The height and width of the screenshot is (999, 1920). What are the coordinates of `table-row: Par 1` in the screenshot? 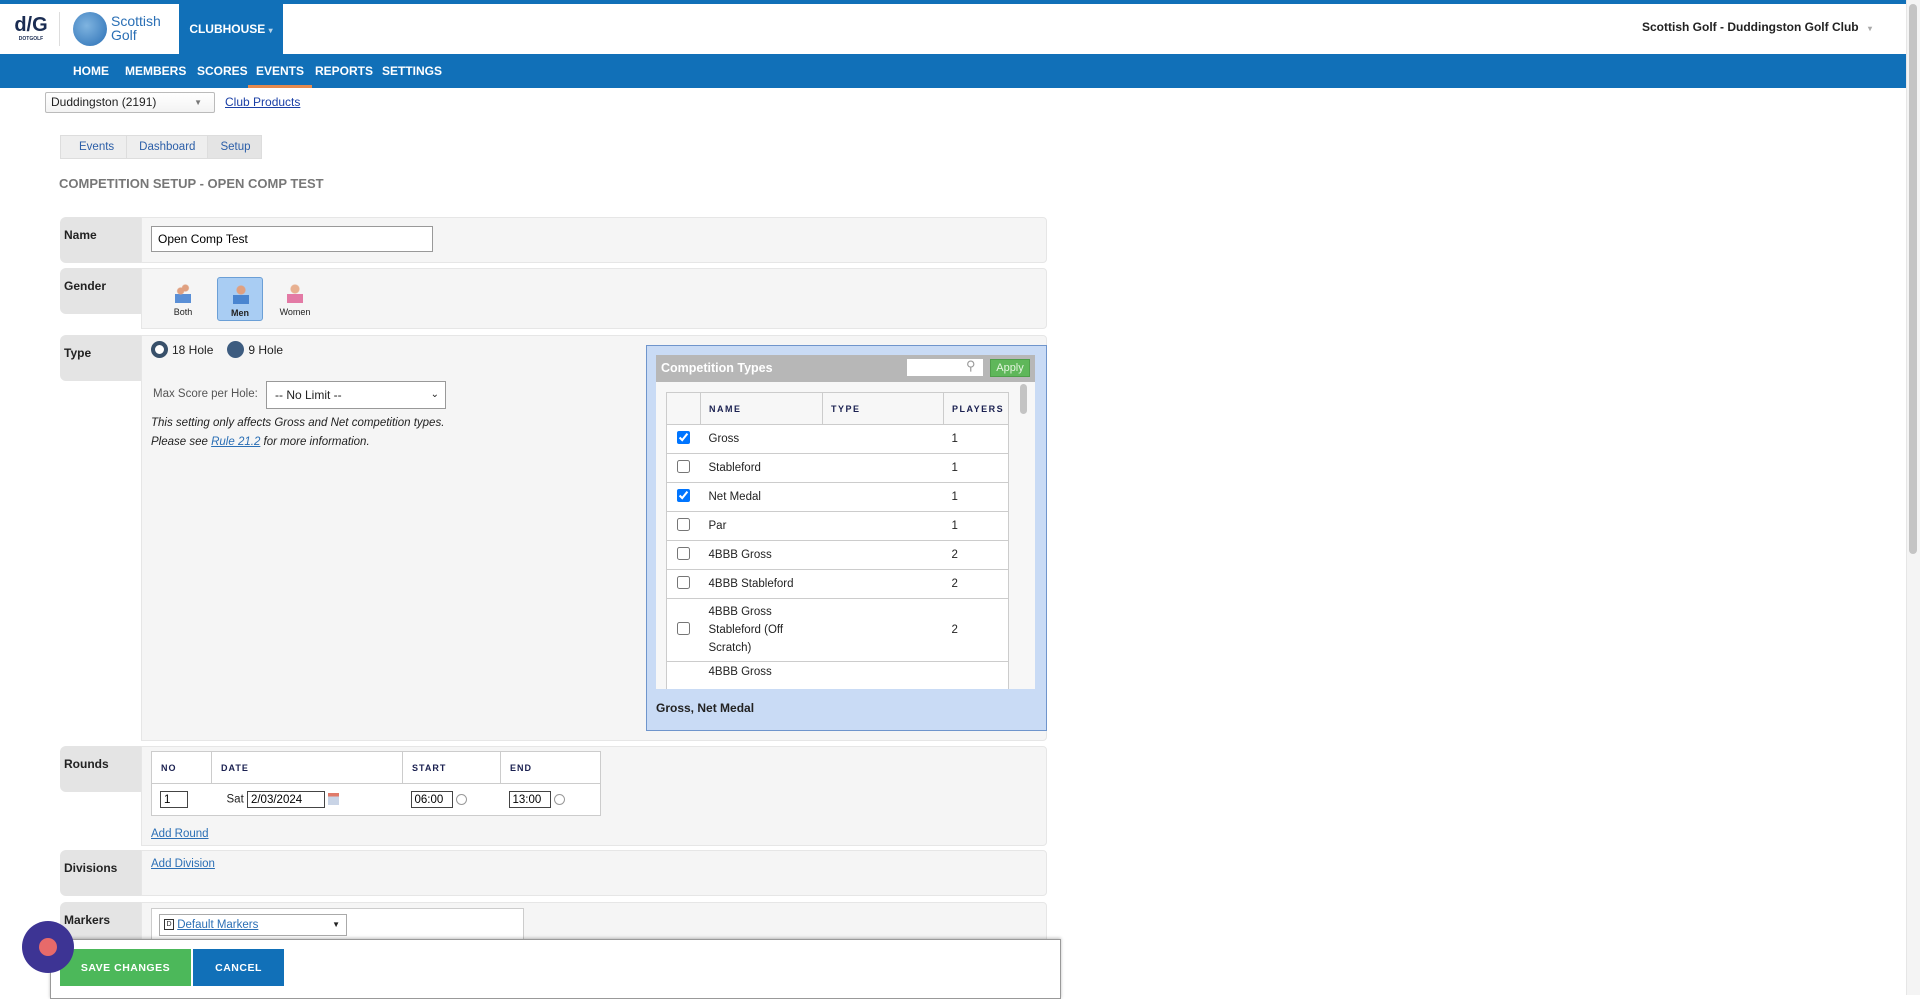 It's located at (837, 526).